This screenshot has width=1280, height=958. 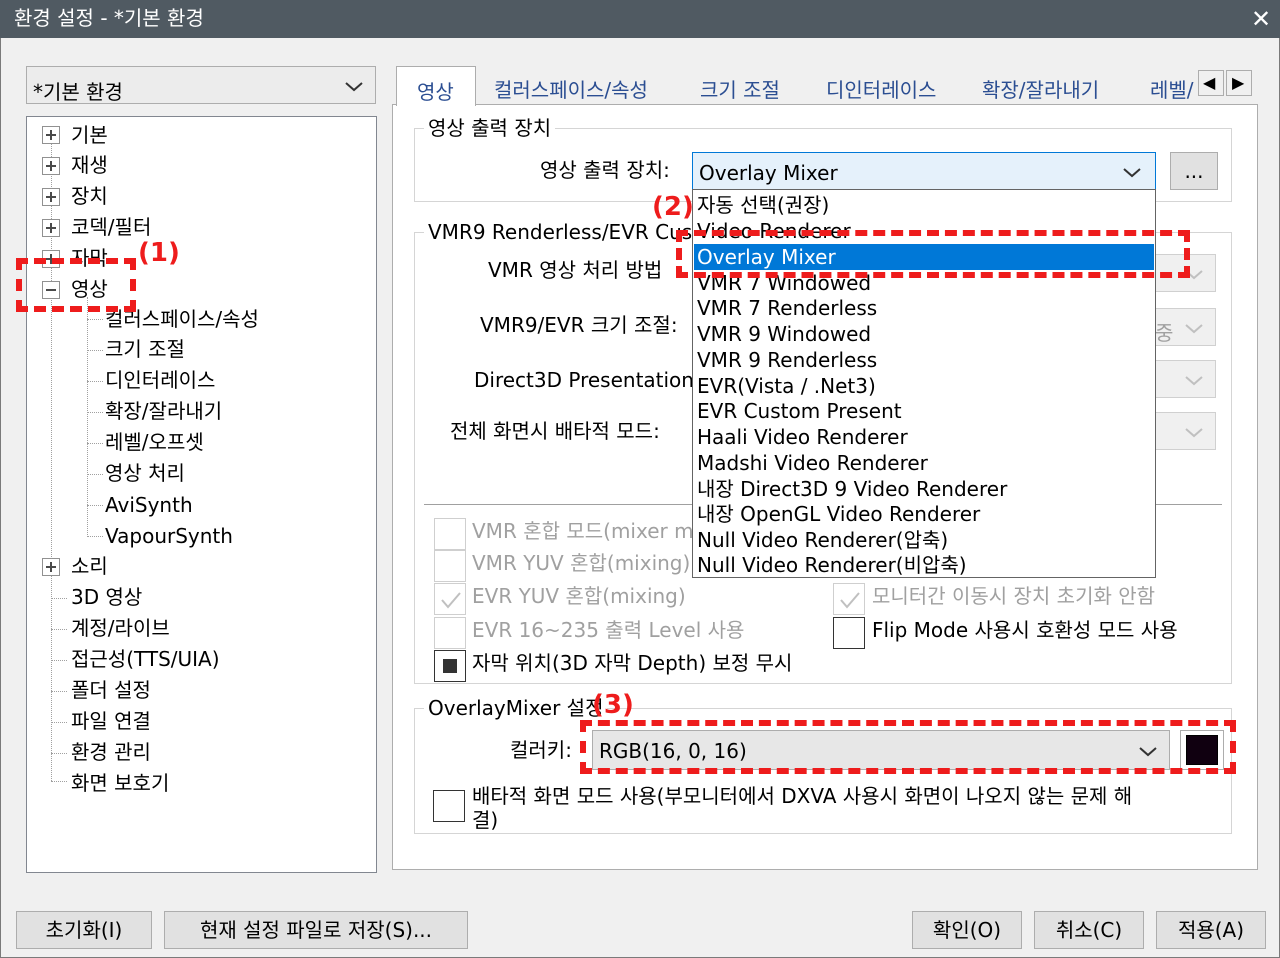 I want to click on tree-item-screensaver: 화면 보호기, so click(x=120, y=783).